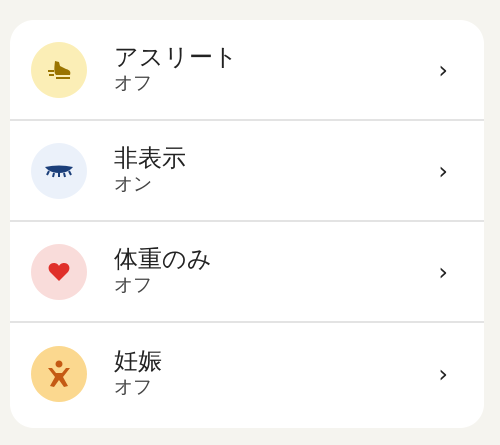  I want to click on row-value: オン, so click(133, 184).